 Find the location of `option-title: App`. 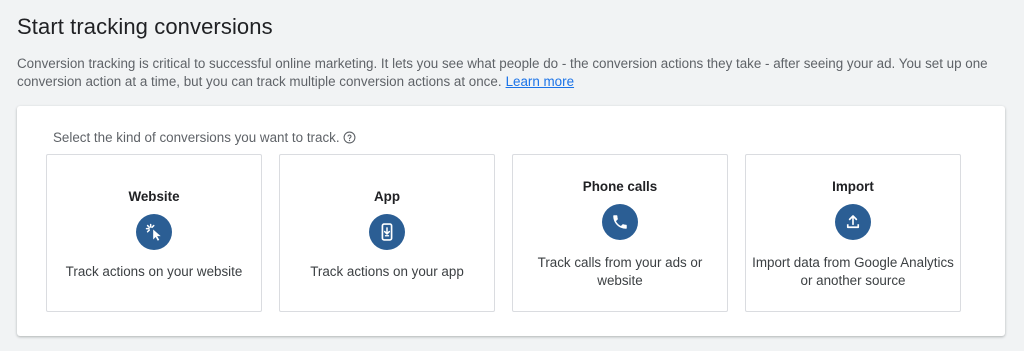

option-title: App is located at coordinates (387, 196).